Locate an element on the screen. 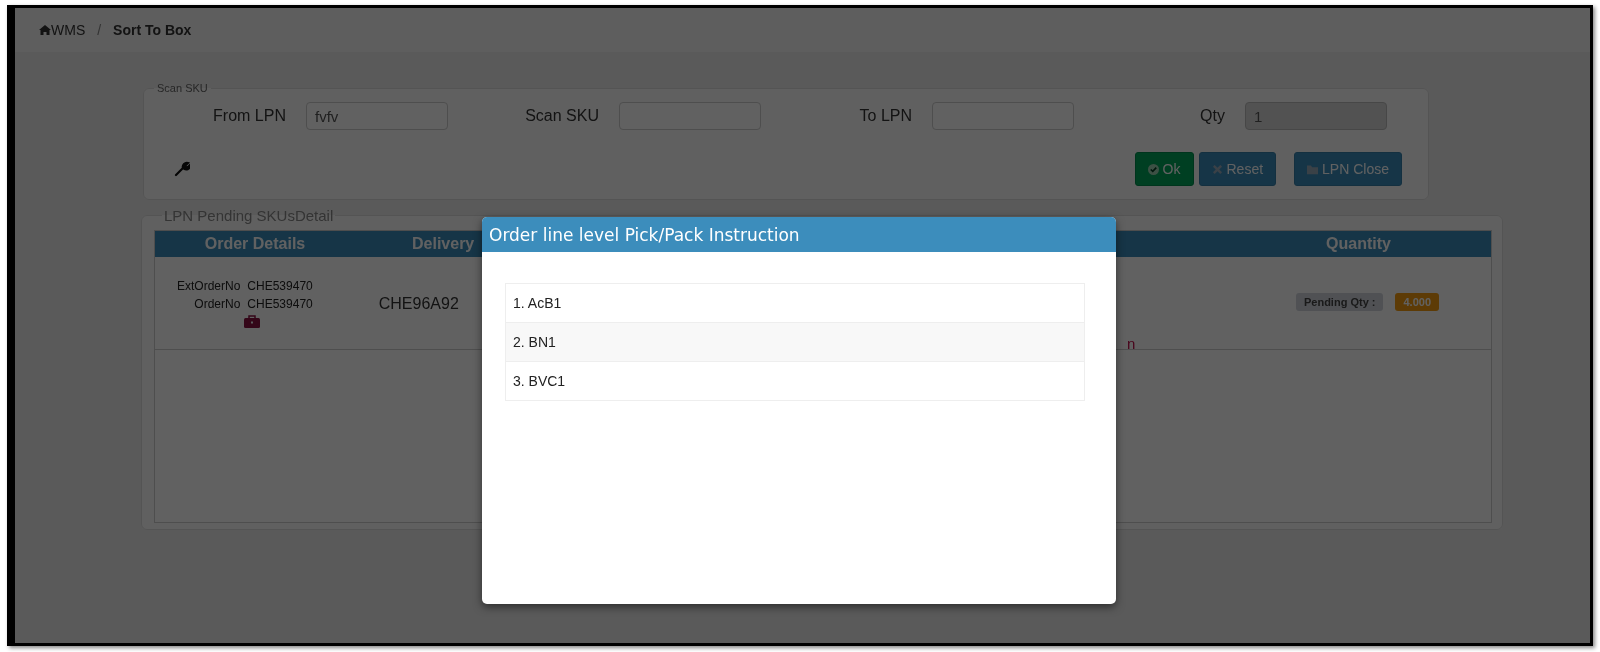 Image resolution: width=1600 pixels, height=652 pixels. close-icon is located at coordinates (1217, 169).